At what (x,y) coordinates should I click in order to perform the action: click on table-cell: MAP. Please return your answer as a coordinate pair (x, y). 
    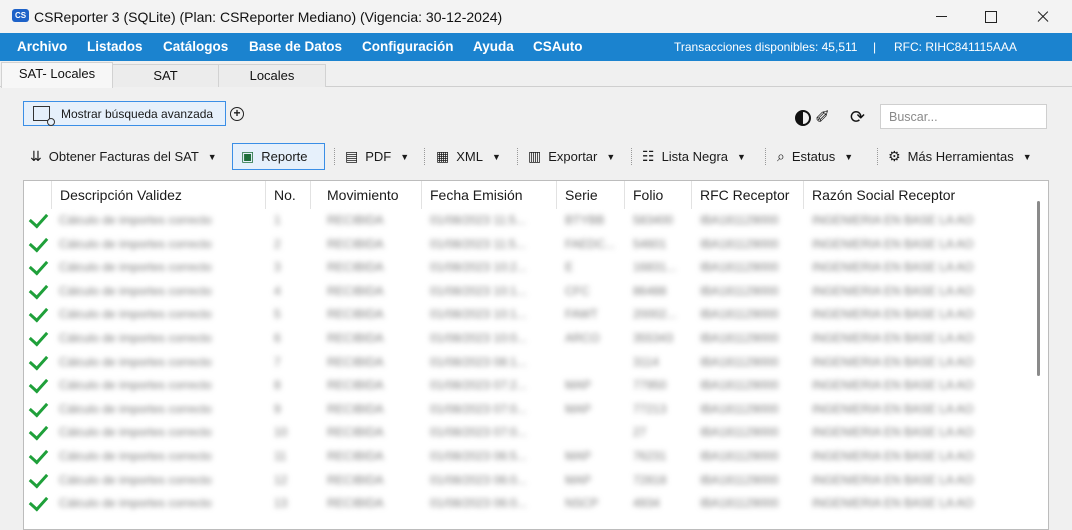
    Looking at the image, I should click on (578, 456).